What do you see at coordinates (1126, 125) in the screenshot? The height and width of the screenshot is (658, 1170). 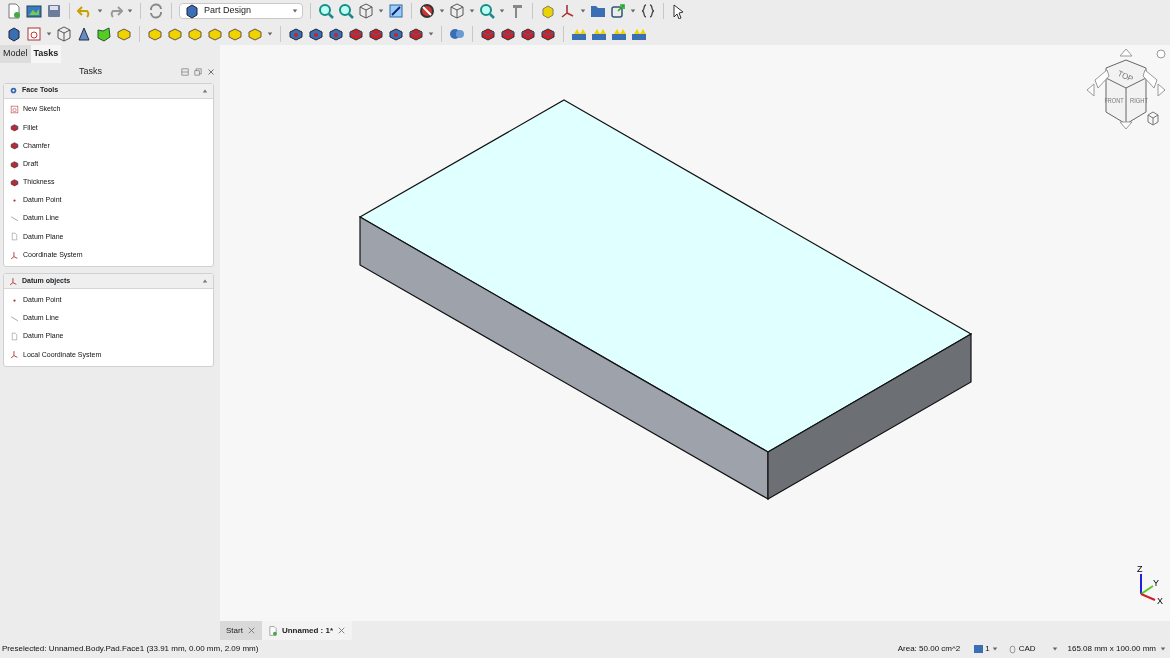 I see `triangle-down-icon` at bounding box center [1126, 125].